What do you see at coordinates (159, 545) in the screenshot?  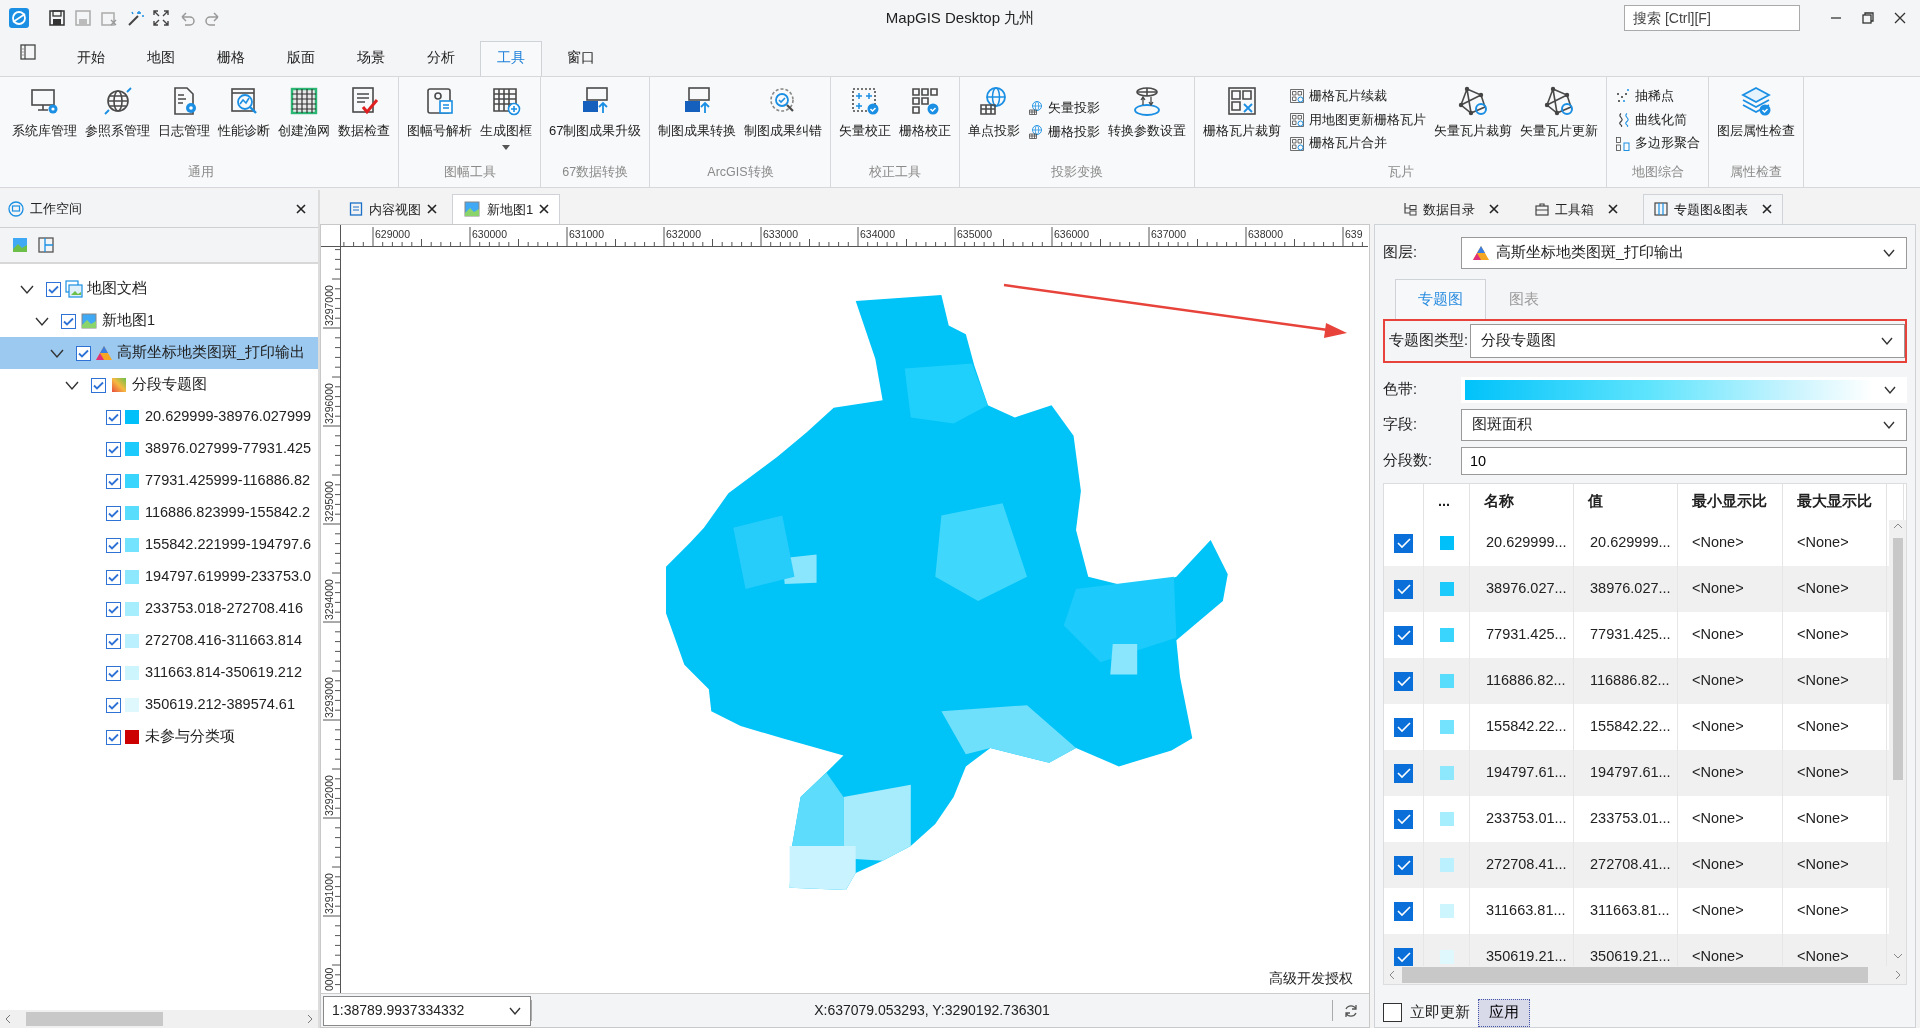 I see `tree-row: 155842.221999-194797.6` at bounding box center [159, 545].